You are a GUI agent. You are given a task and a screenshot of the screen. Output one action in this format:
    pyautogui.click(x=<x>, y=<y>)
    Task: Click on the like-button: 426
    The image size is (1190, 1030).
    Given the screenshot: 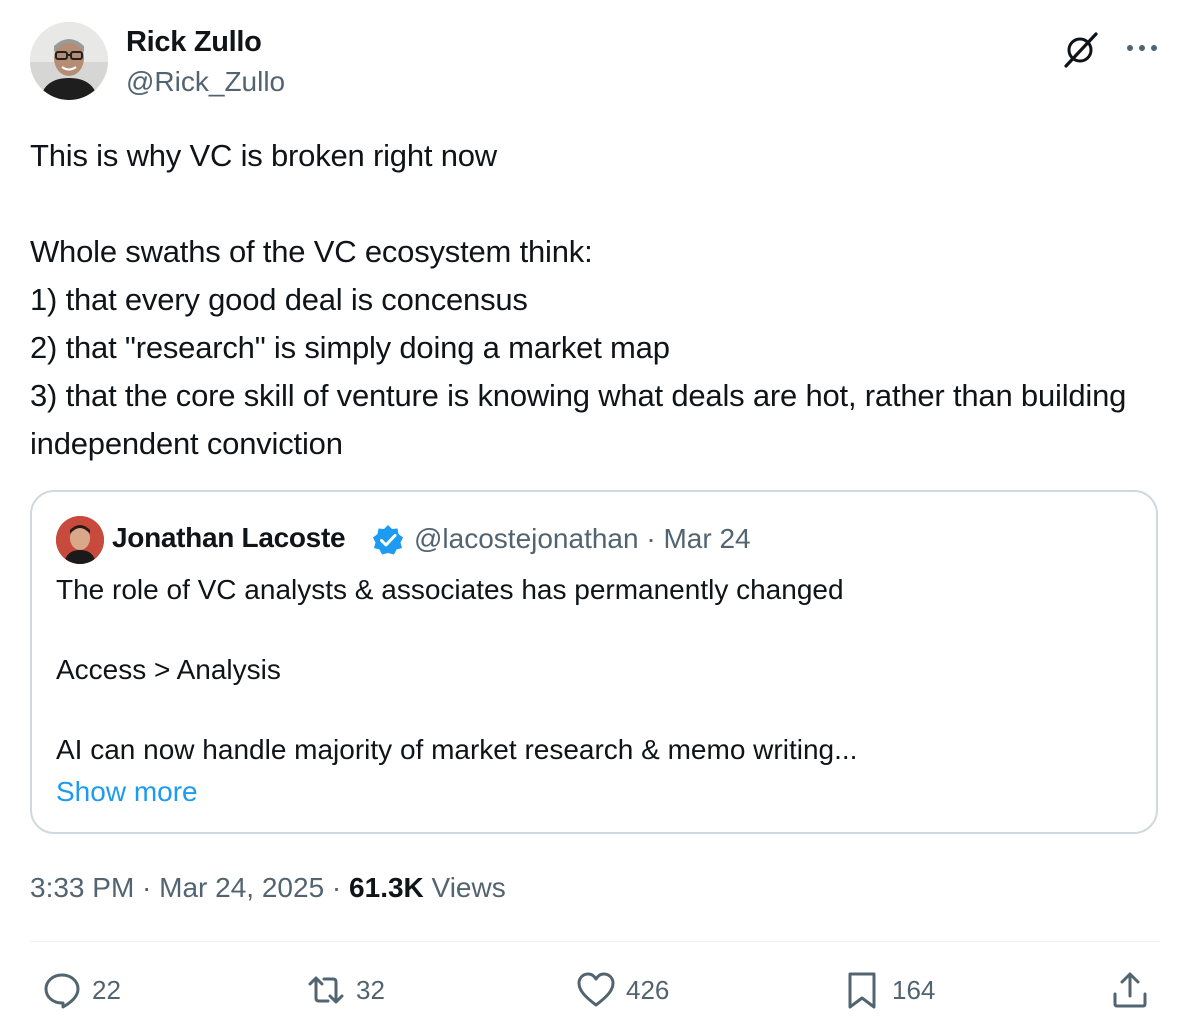 What is the action you would take?
    pyautogui.click(x=622, y=990)
    